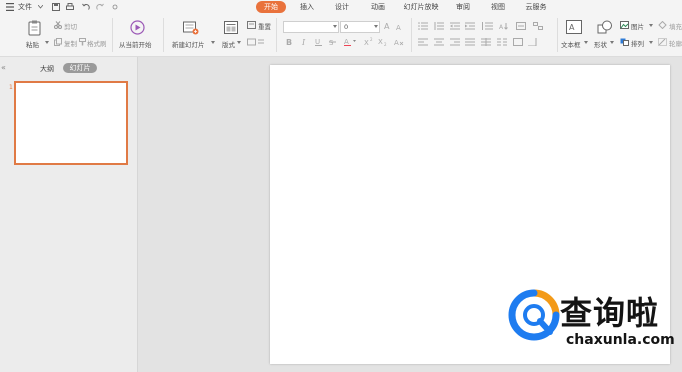 Image resolution: width=682 pixels, height=372 pixels. Describe the element at coordinates (423, 26) in the screenshot. I see `bullet-list-icon` at that location.